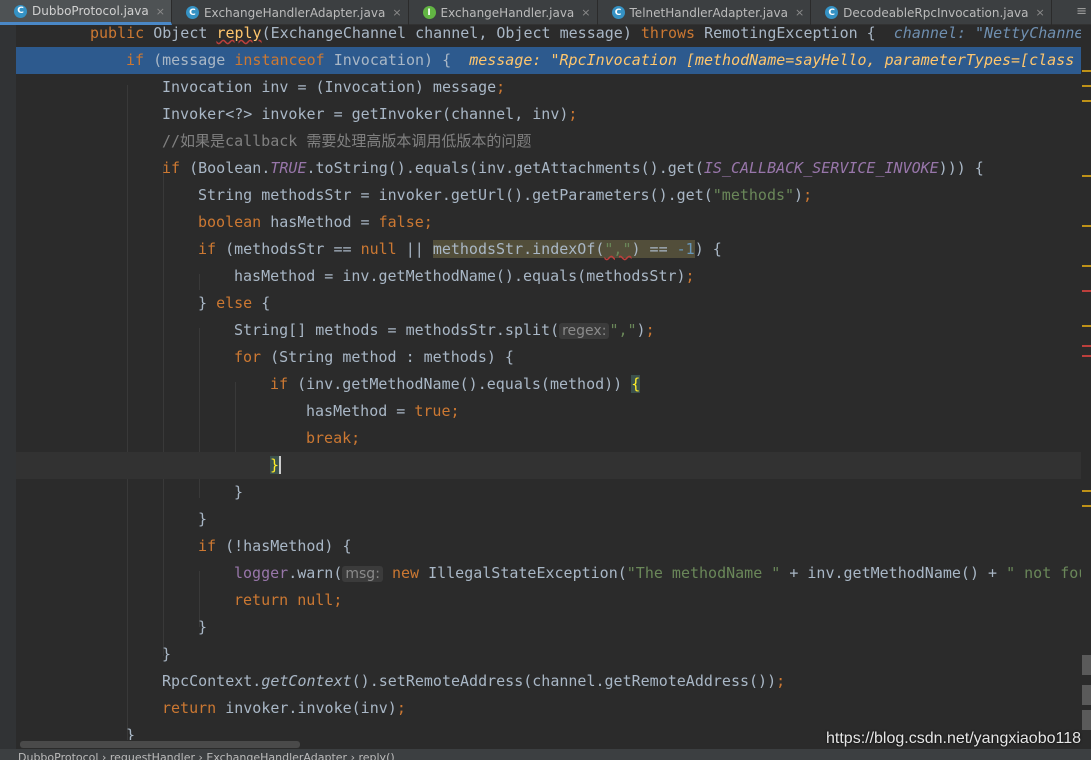  I want to click on inspection-highlight: methodsStr.indexOf(, so click(518, 249).